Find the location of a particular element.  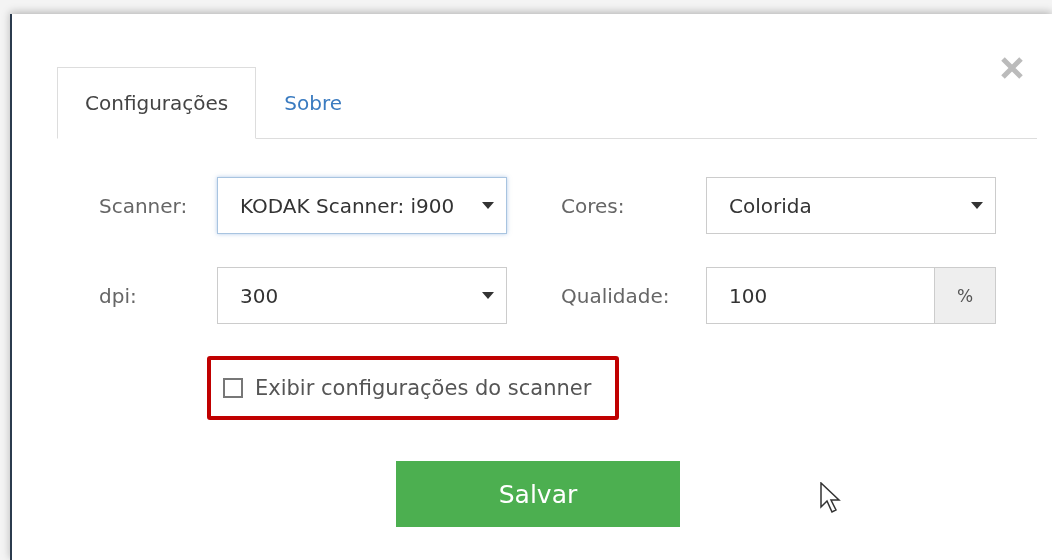

cursor-icon is located at coordinates (831, 498).